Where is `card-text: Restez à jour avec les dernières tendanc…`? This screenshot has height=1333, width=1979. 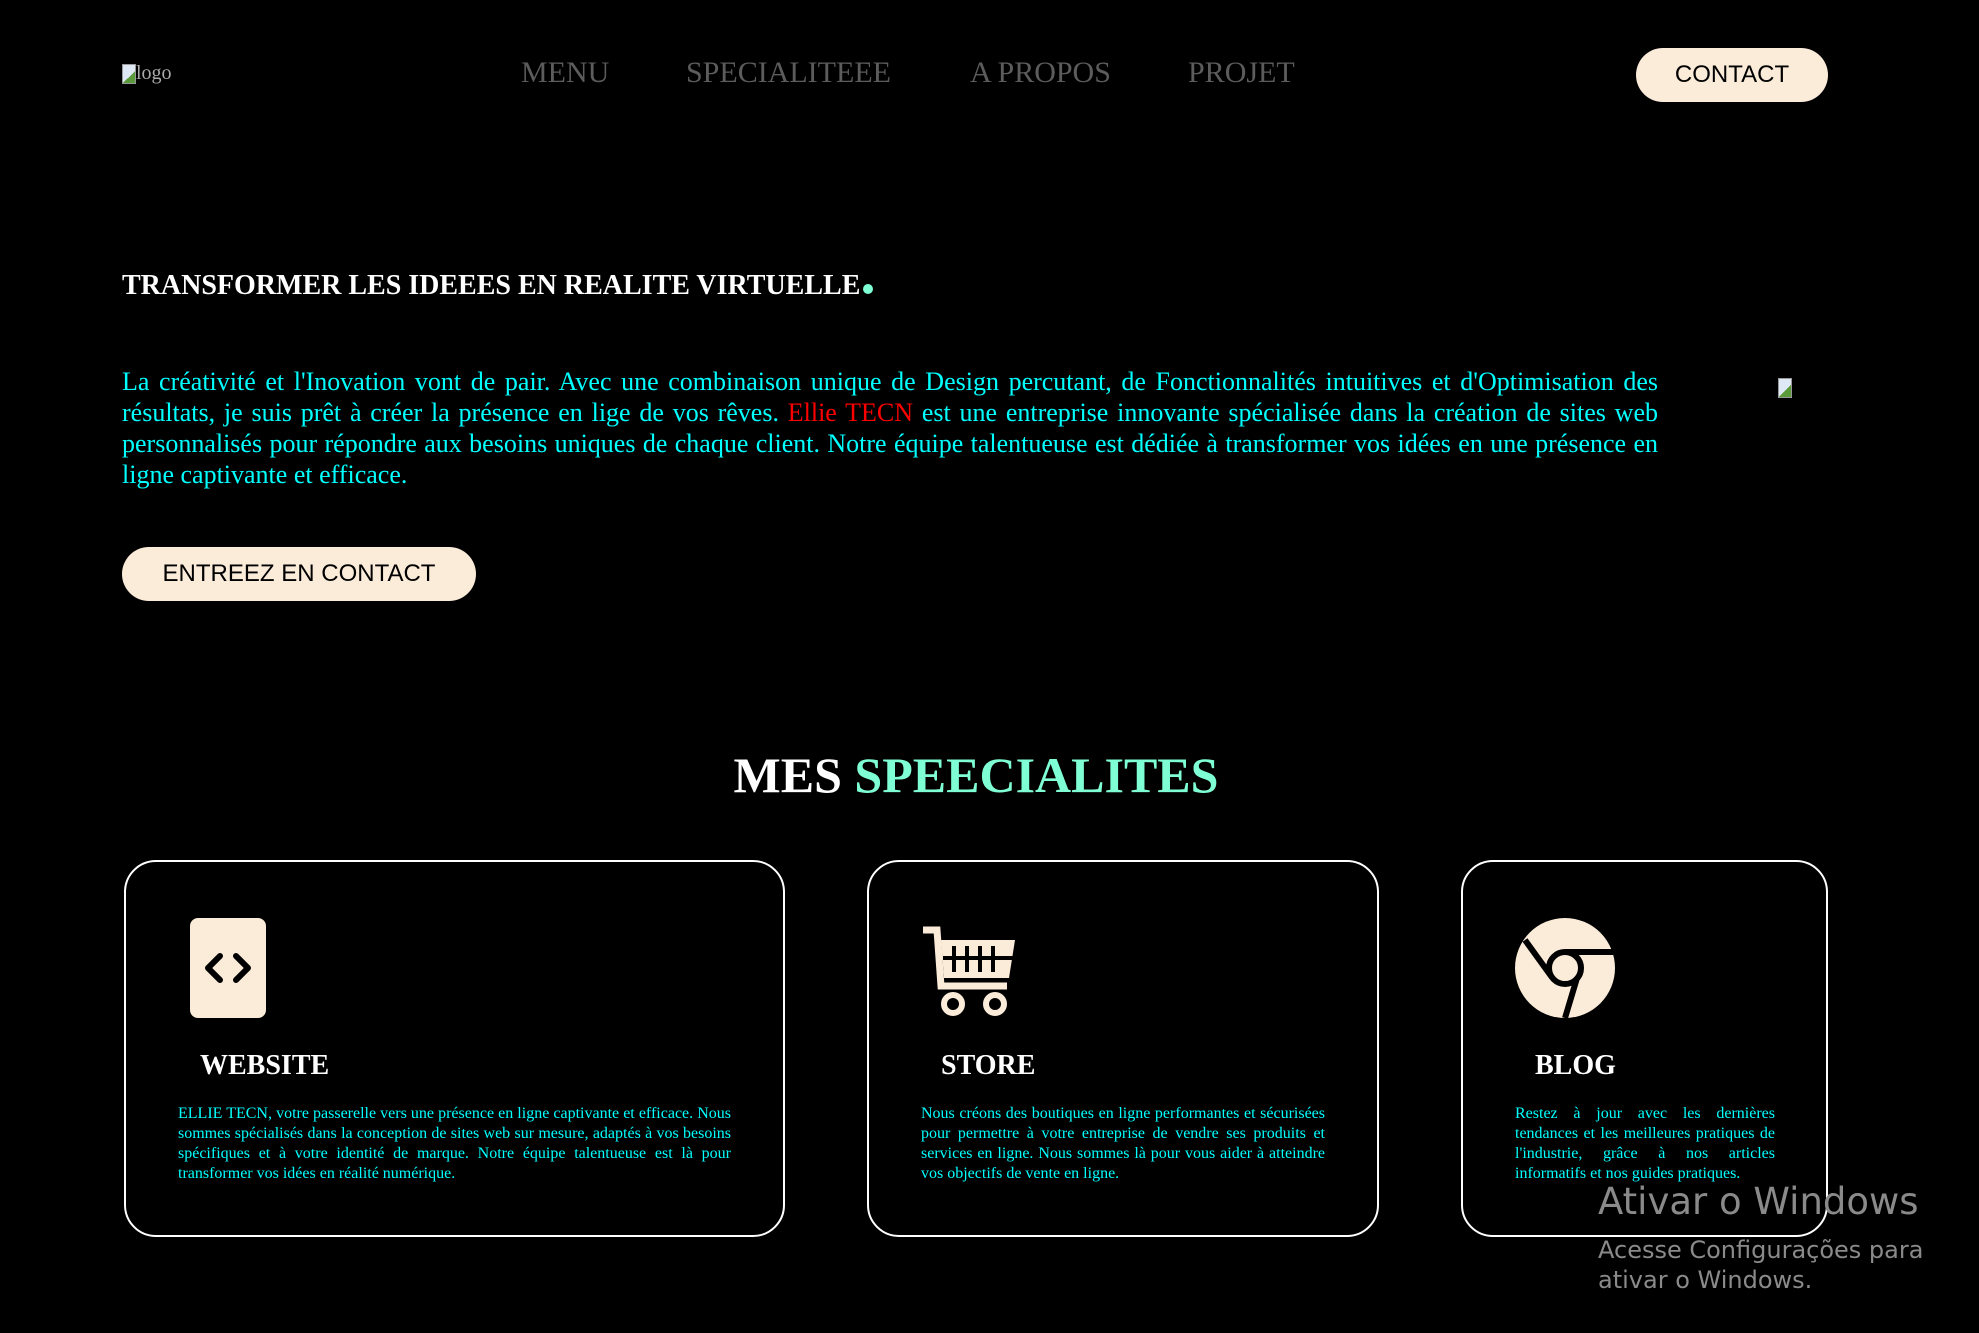
card-text: Restez à jour avec les dernières tendanc… is located at coordinates (1645, 1143).